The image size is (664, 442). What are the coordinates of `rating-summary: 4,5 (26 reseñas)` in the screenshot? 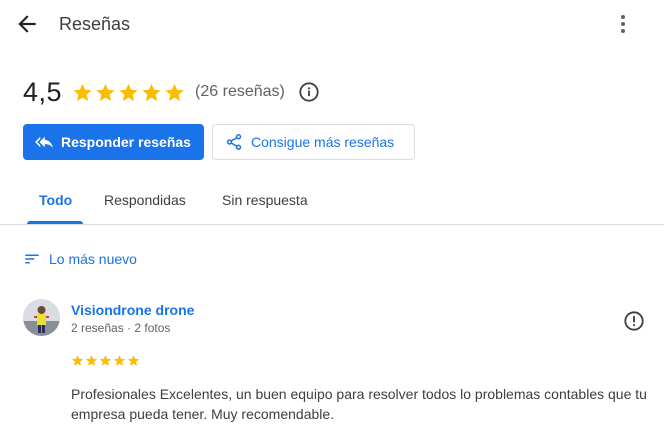 It's located at (171, 92).